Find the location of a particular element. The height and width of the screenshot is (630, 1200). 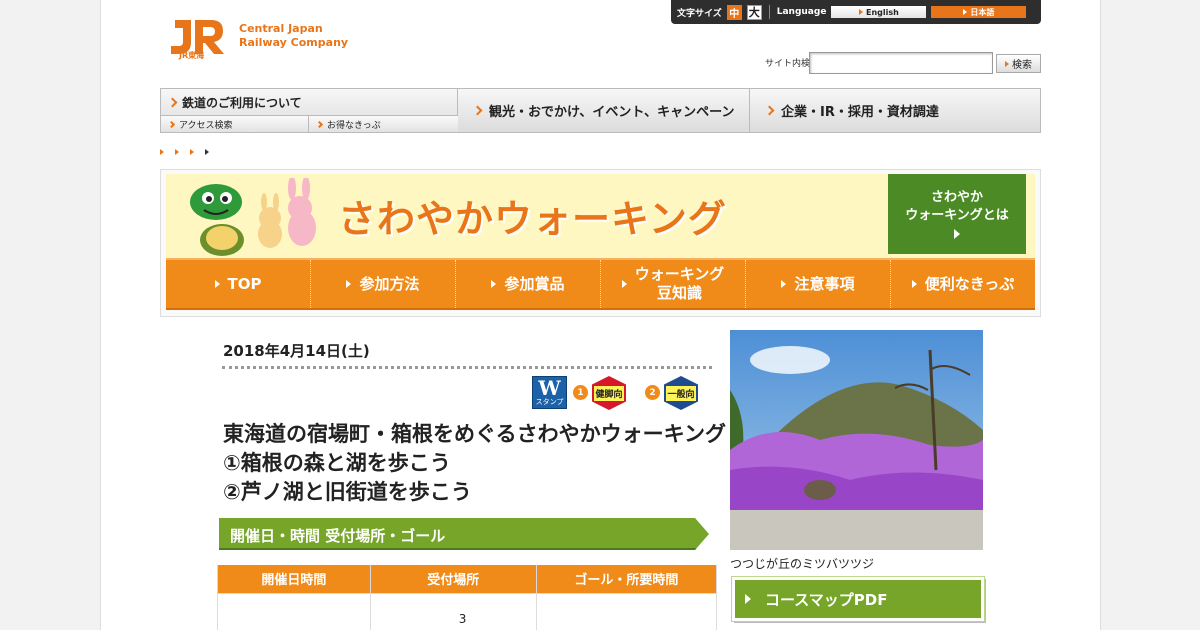

walking-nav-top: TOP is located at coordinates (238, 284).